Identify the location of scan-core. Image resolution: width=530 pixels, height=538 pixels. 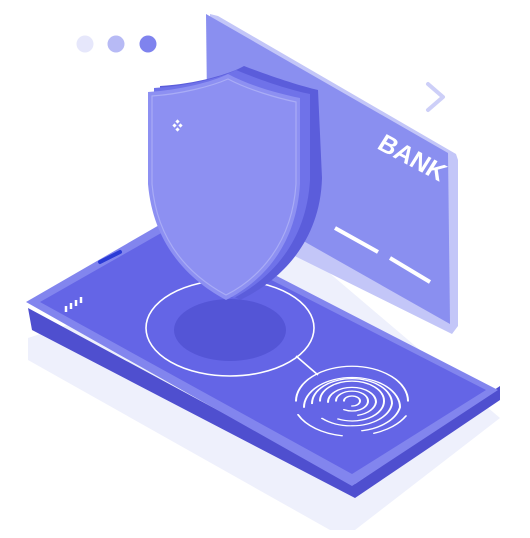
(230, 330).